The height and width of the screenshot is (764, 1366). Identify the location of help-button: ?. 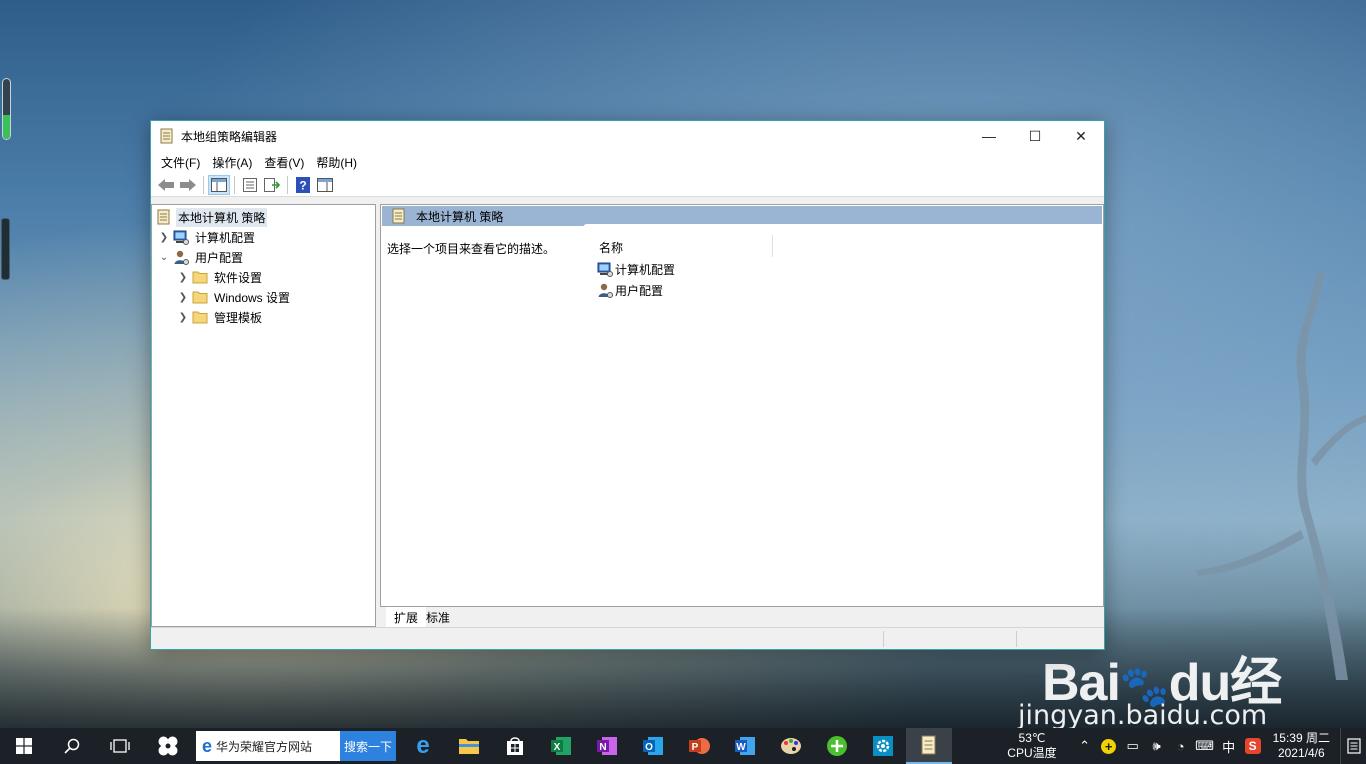
(303, 185).